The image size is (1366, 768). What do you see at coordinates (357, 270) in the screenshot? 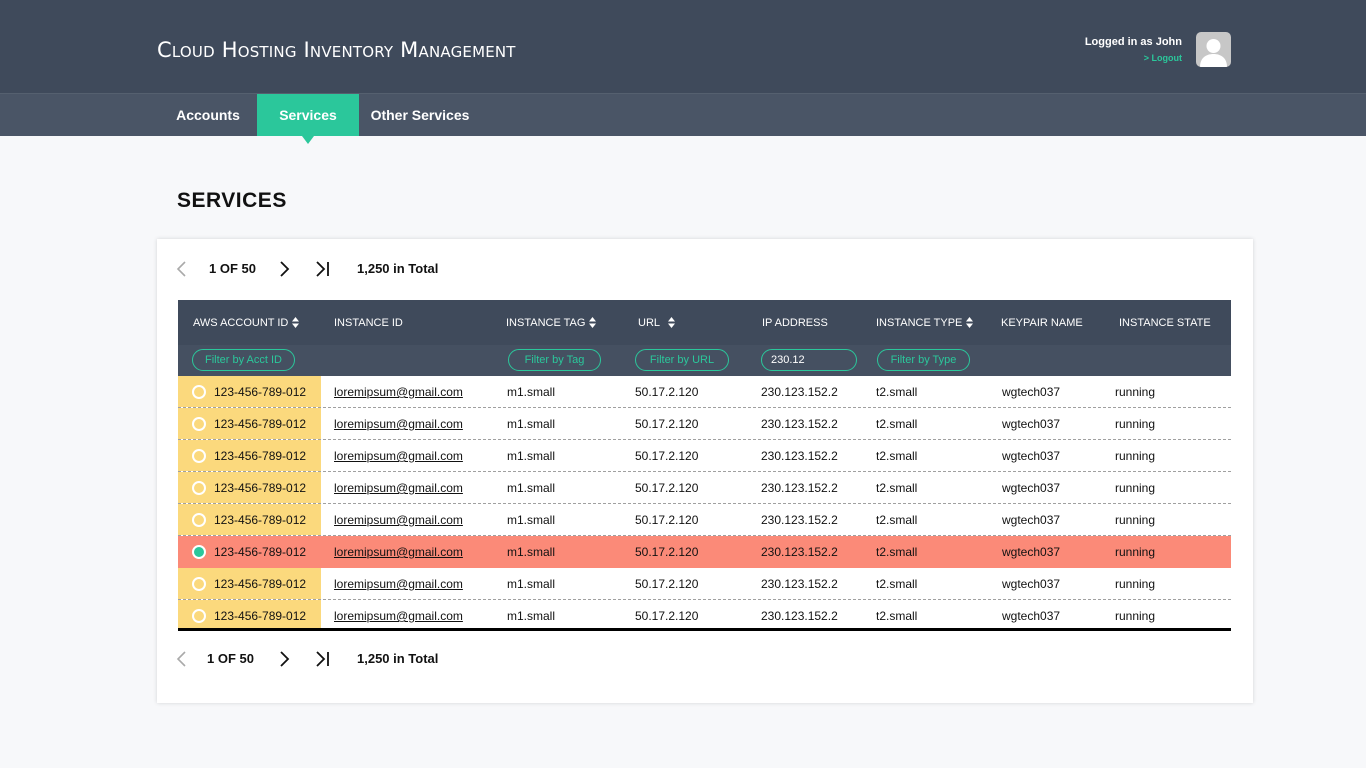
I see `pager-top: 1 OF 50 1,250 in Total` at bounding box center [357, 270].